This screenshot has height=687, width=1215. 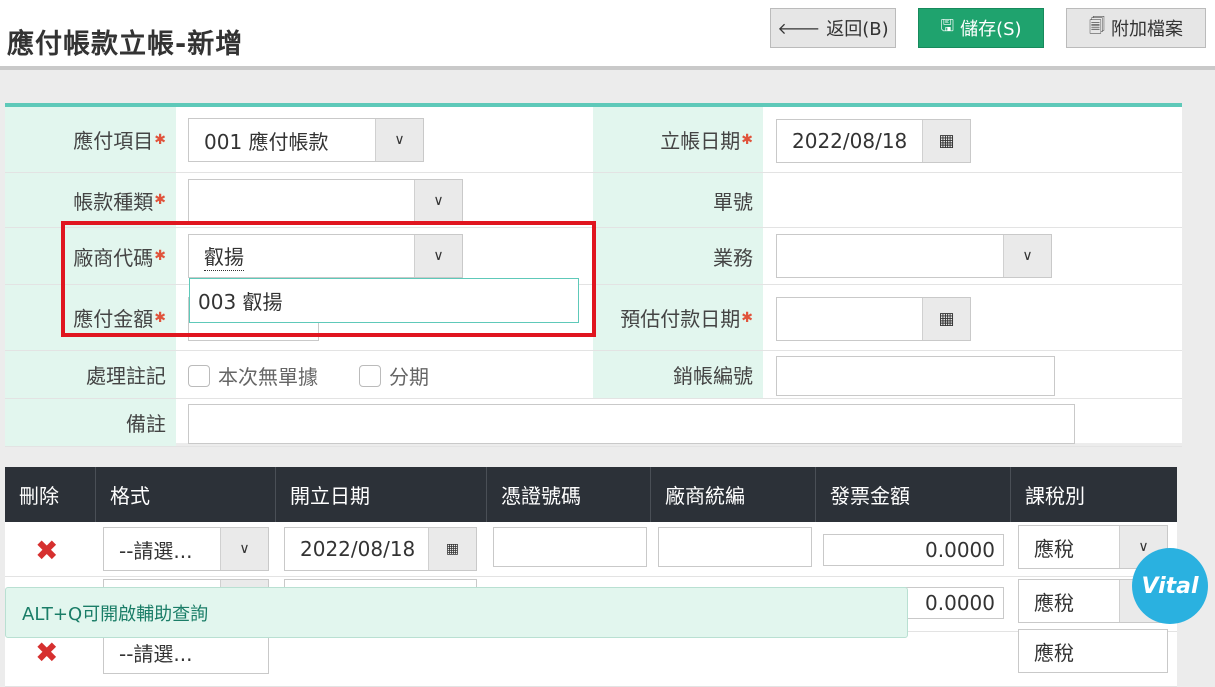 I want to click on grid-header-vendor-id: 廠商統編, so click(x=733, y=494).